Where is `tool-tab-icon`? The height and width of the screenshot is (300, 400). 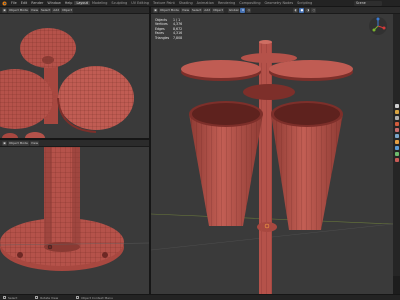 tool-tab-icon is located at coordinates (396, 106).